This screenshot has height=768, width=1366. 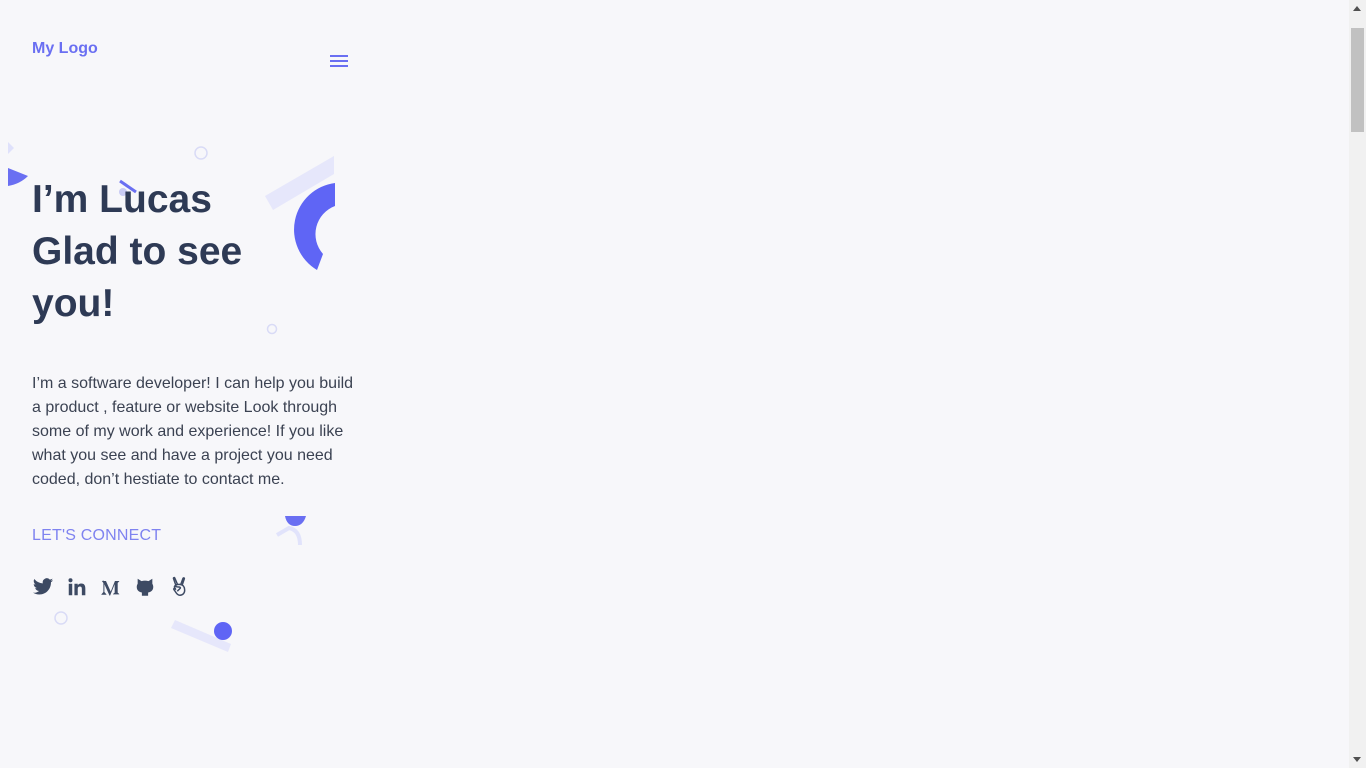 I want to click on linkedin-icon, so click(x=77, y=587).